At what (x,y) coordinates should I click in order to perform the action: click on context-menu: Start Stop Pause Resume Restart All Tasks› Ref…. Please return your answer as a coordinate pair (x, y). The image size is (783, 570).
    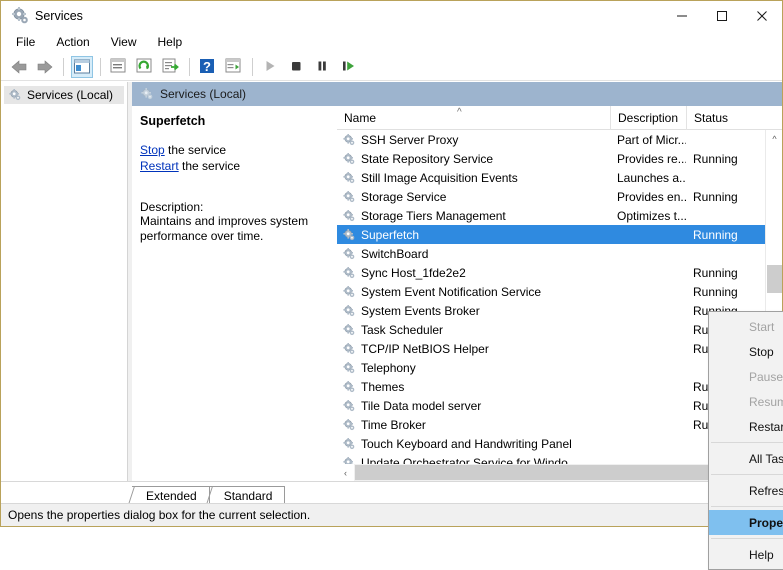
    Looking at the image, I should click on (745, 440).